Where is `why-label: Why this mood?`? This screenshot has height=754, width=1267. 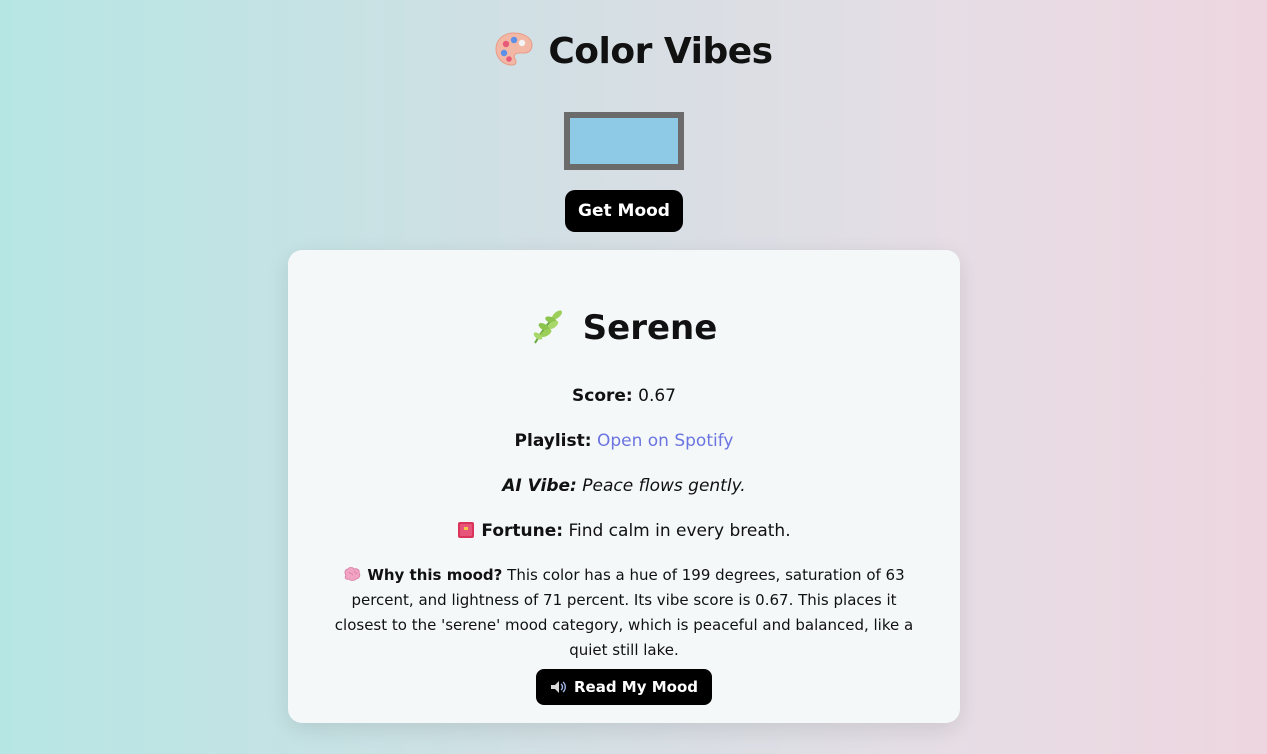 why-label: Why this mood? is located at coordinates (435, 575).